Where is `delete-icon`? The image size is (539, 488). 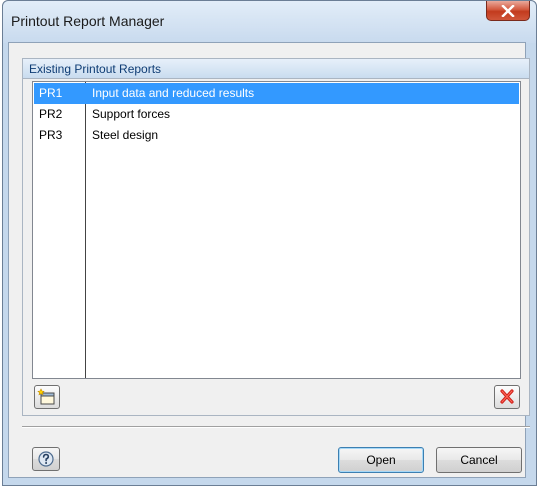 delete-icon is located at coordinates (507, 396).